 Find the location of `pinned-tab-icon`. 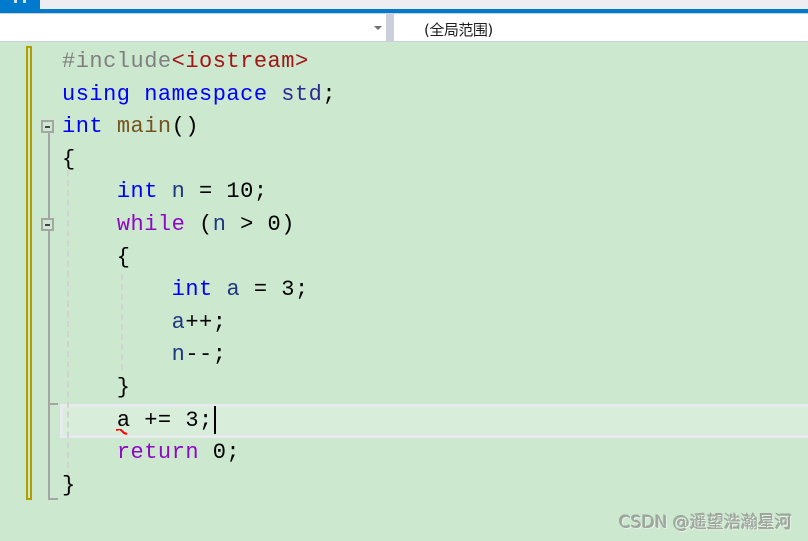

pinned-tab-icon is located at coordinates (20, 1).